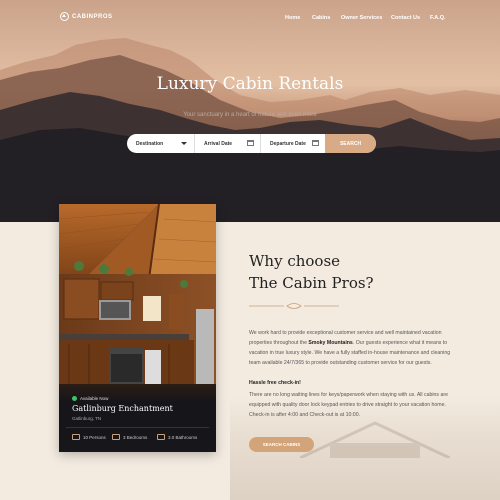  Describe the element at coordinates (311, 283) in the screenshot. I see `heading-line-2: The Cabin Pros?` at that location.